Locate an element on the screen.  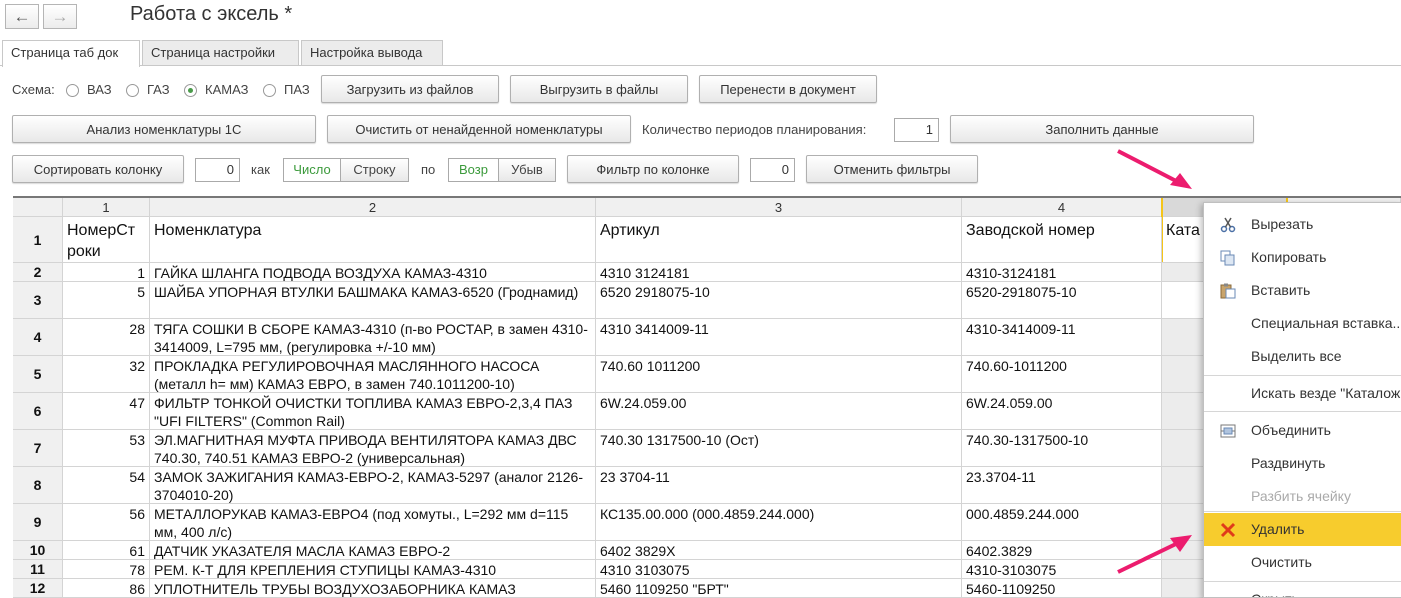
cell-row-number: 61 is located at coordinates (106, 550).